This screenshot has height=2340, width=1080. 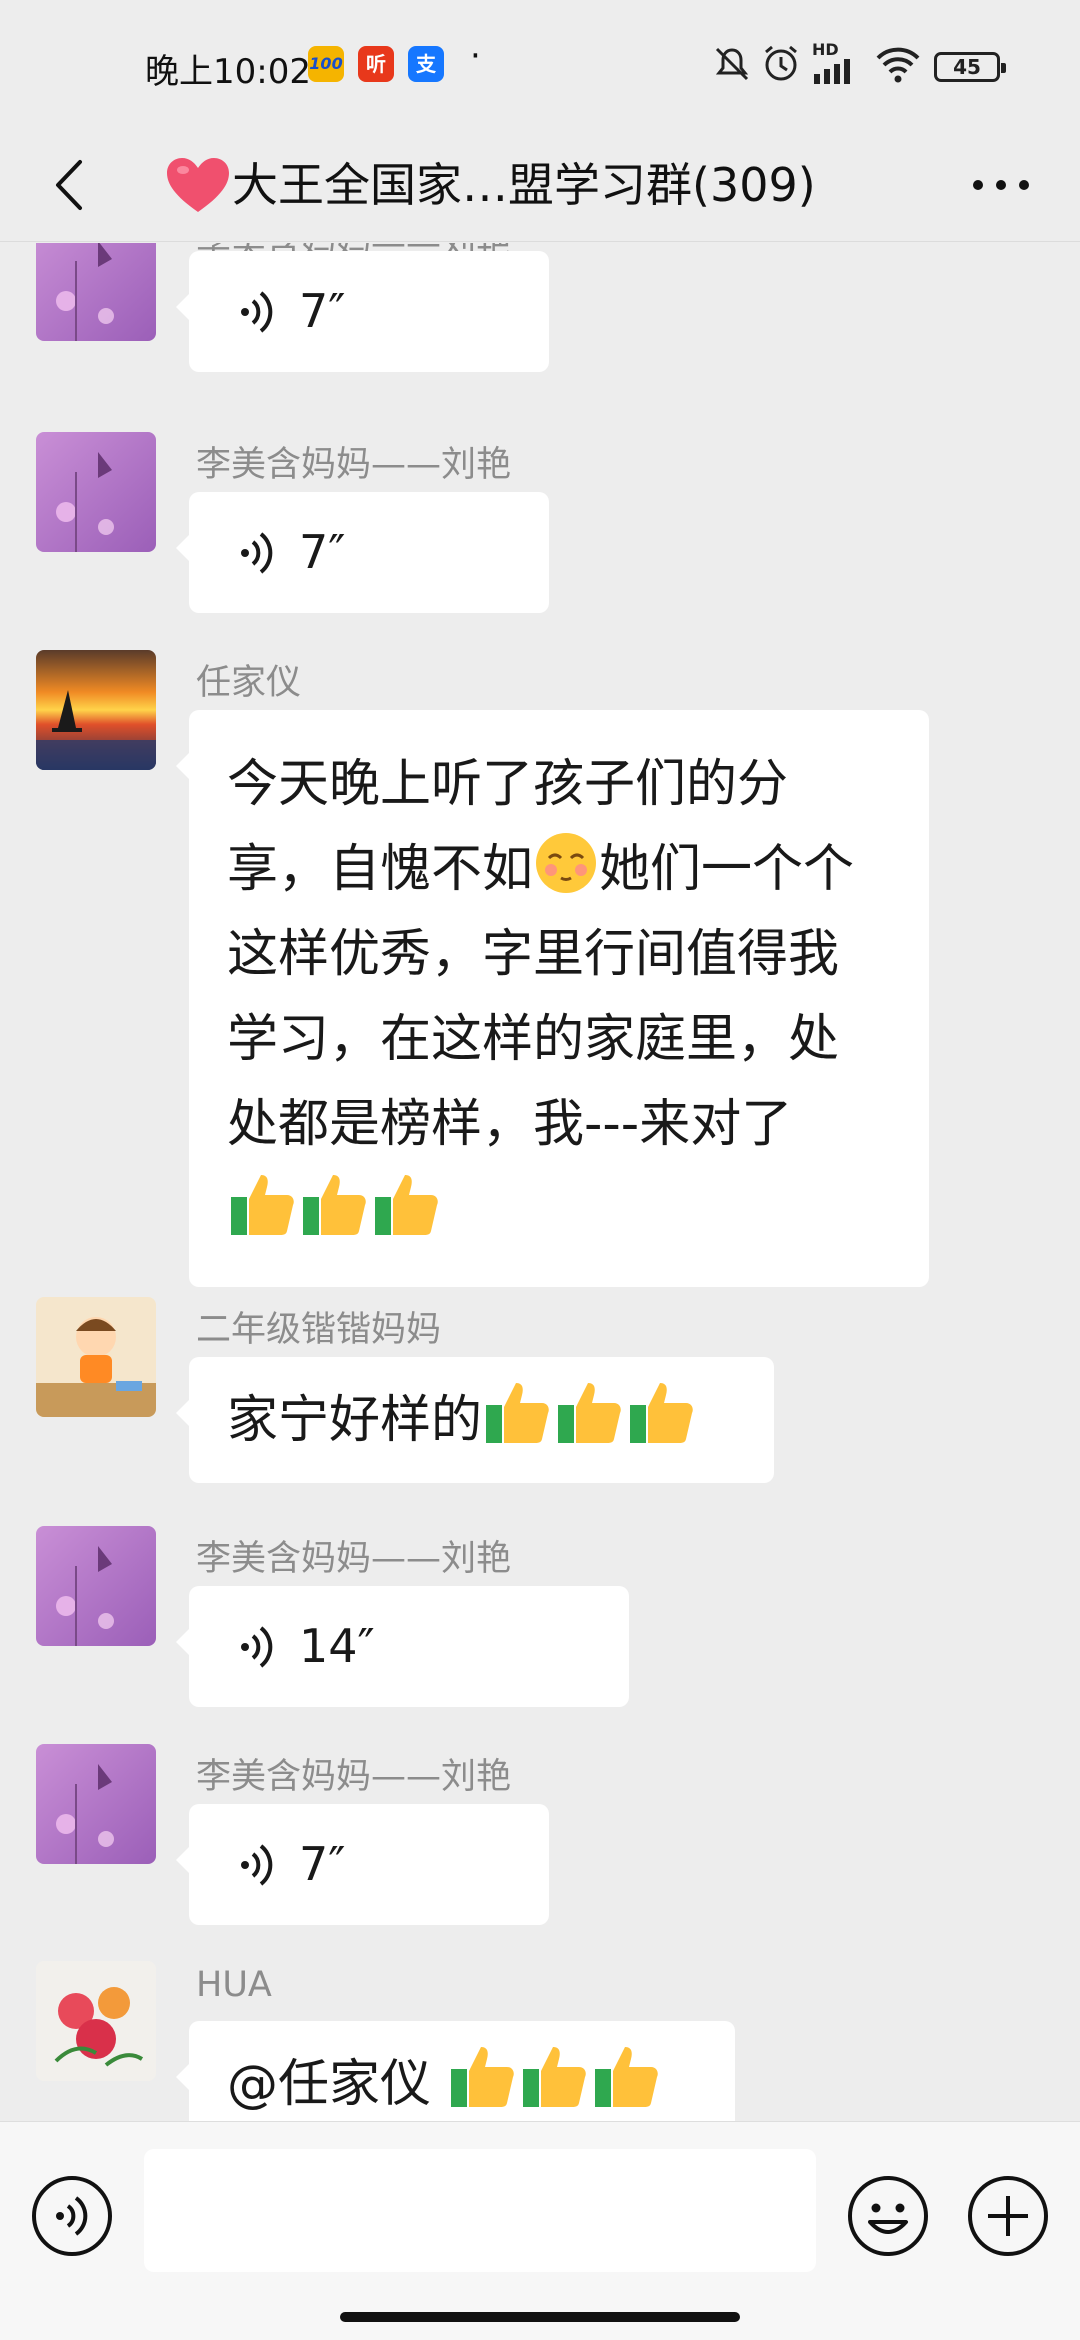 What do you see at coordinates (888, 2216) in the screenshot?
I see `emoji-picker-icon` at bounding box center [888, 2216].